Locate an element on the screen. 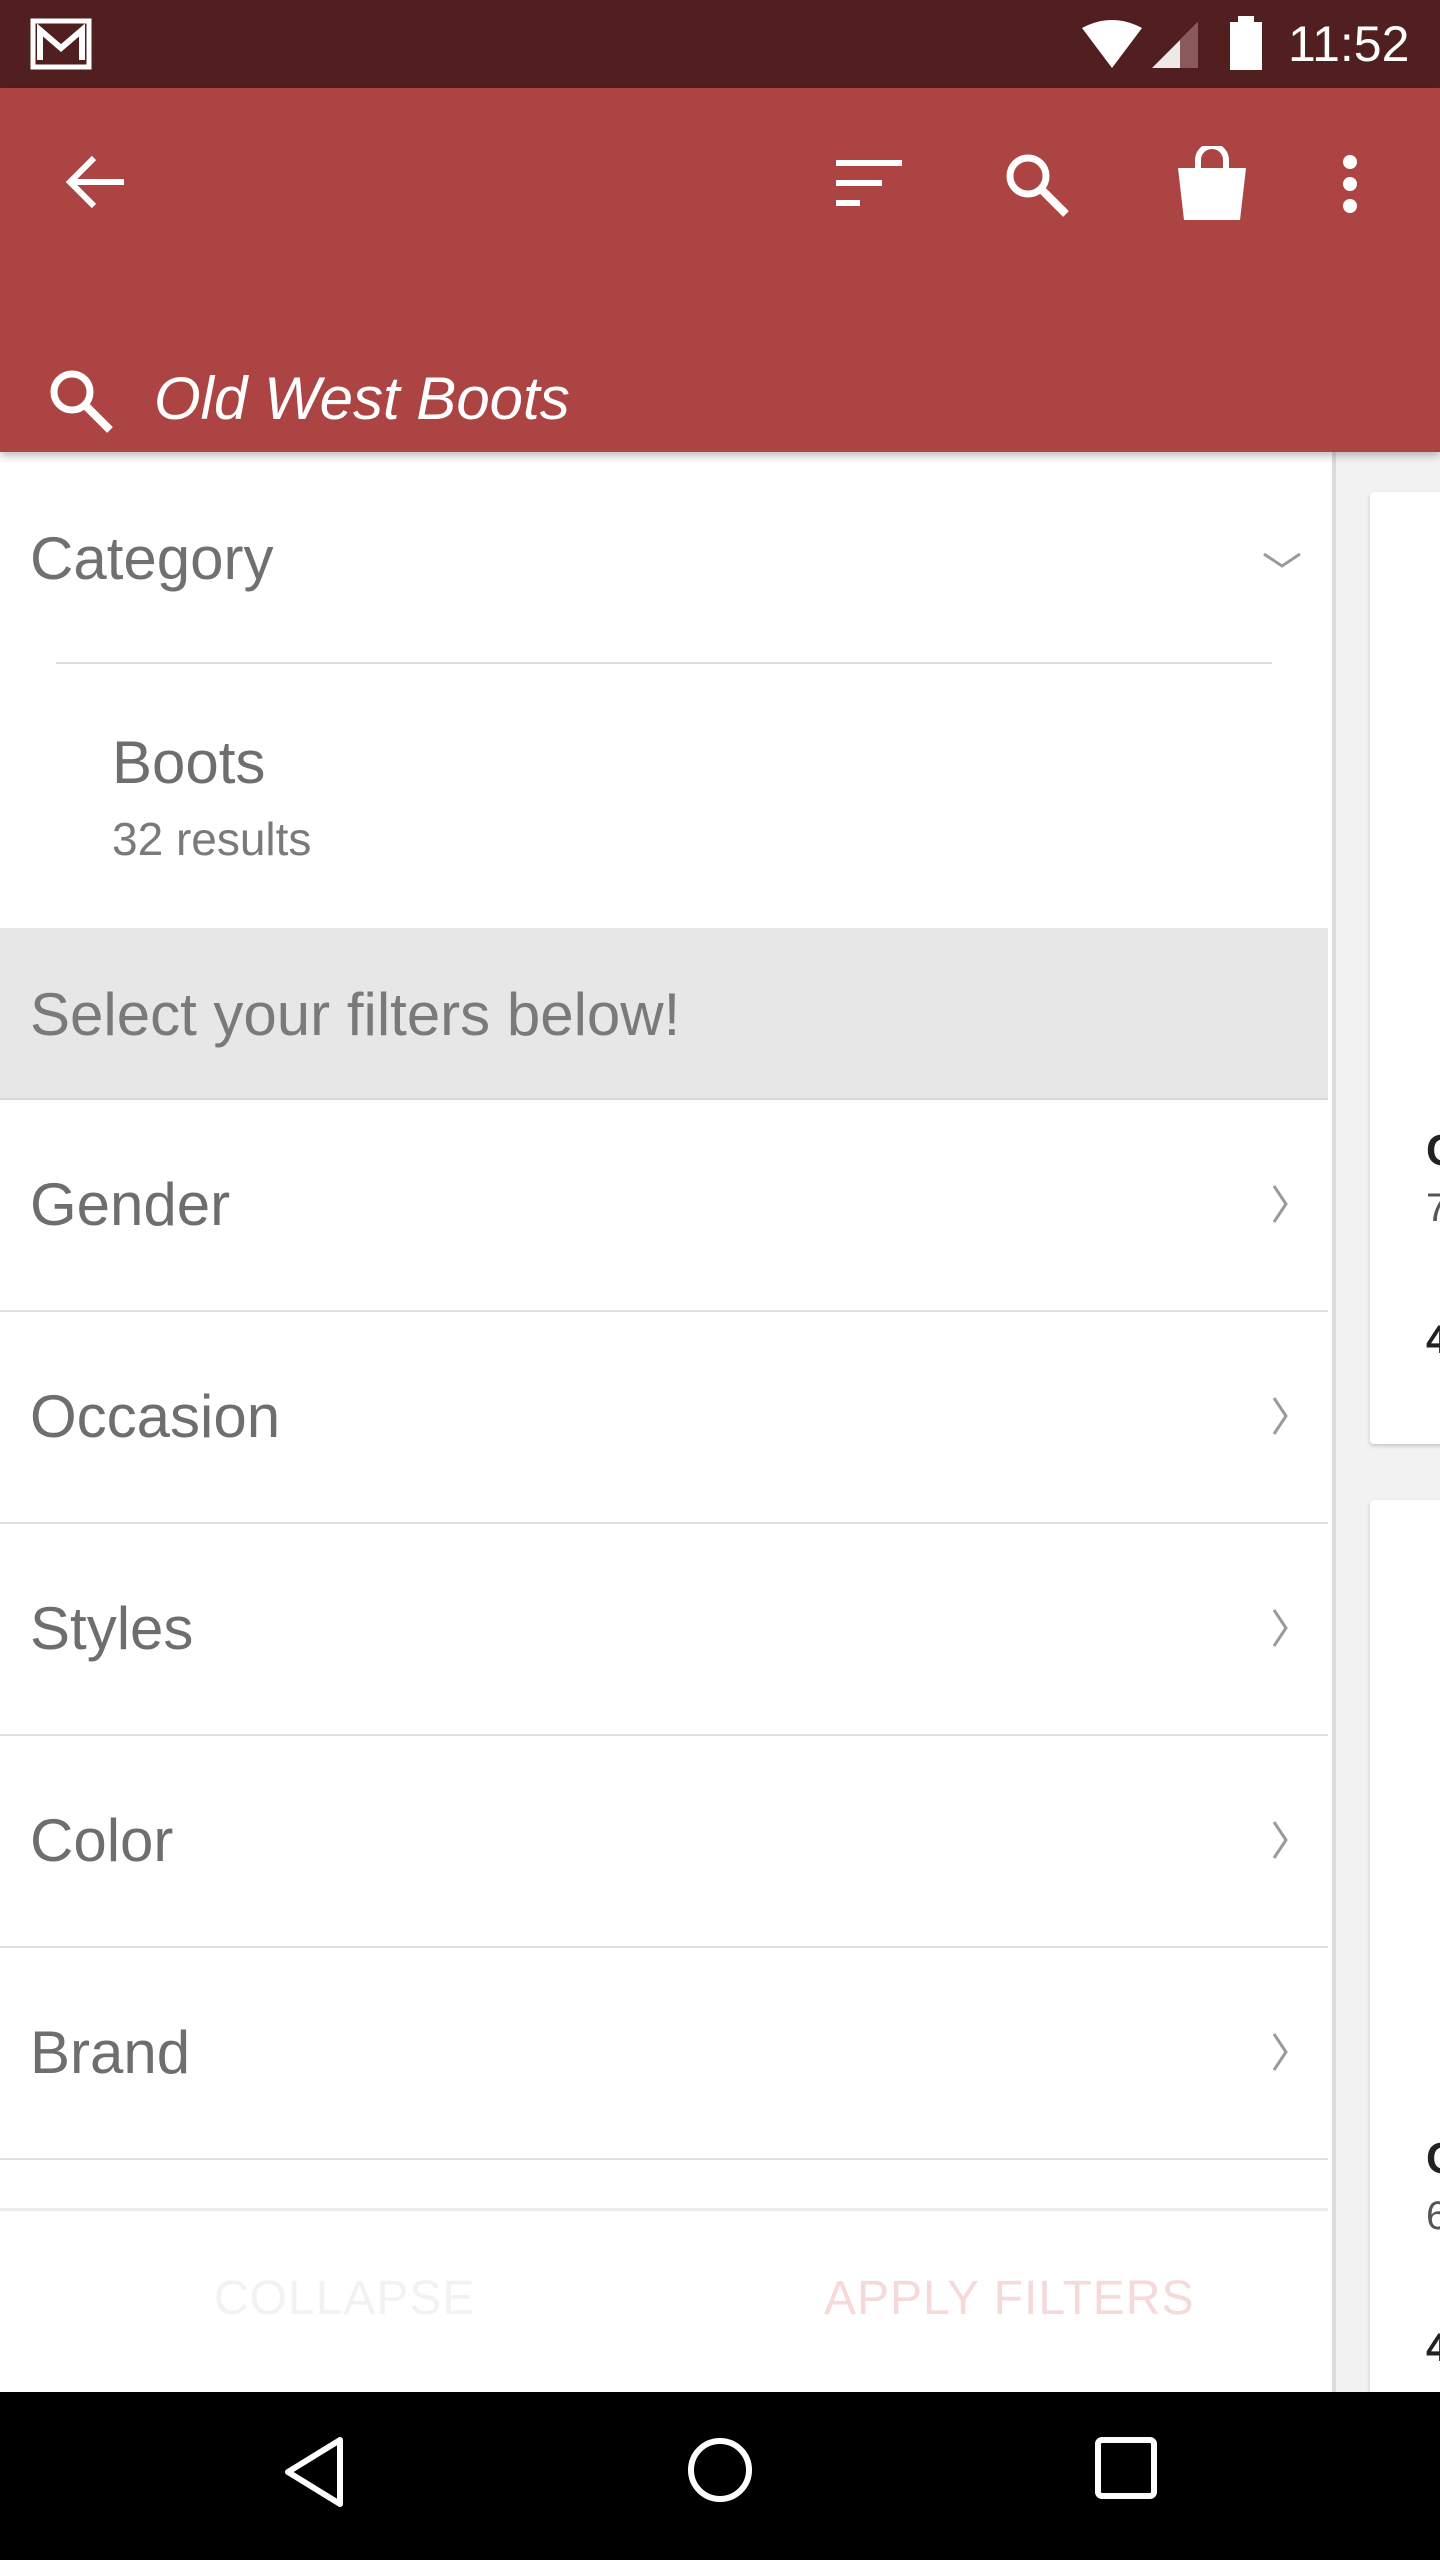  category-item-boots: Boots 32 results is located at coordinates (664, 796).